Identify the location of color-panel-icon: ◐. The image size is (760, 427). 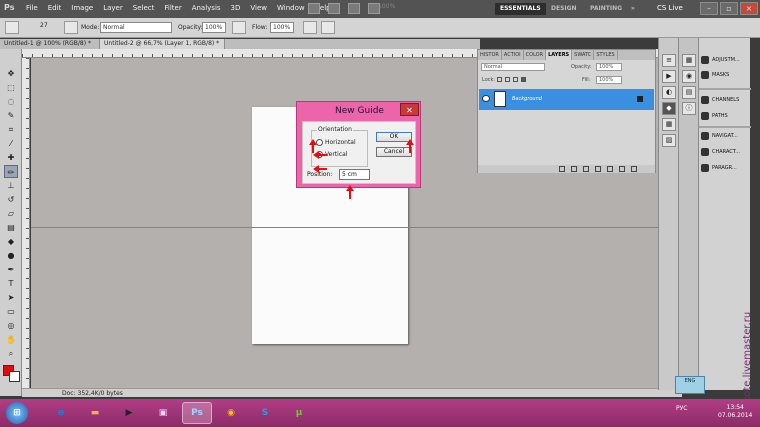
(669, 92).